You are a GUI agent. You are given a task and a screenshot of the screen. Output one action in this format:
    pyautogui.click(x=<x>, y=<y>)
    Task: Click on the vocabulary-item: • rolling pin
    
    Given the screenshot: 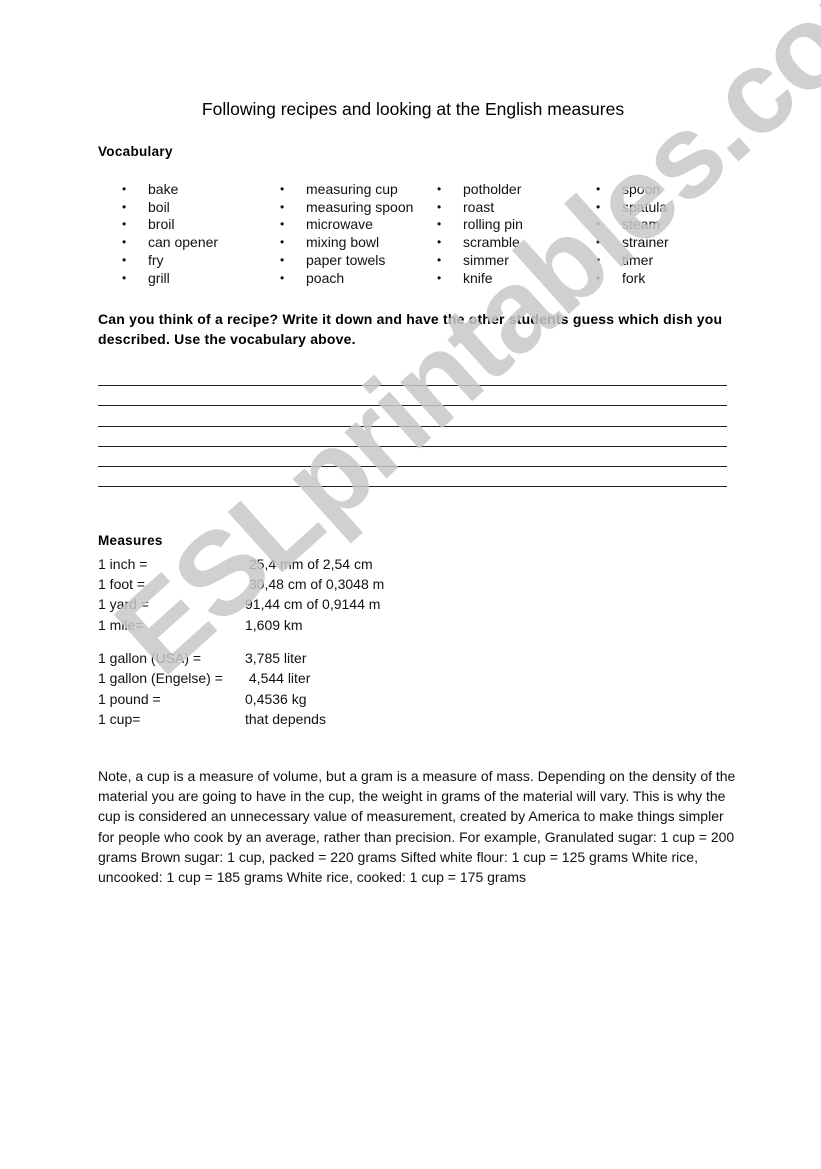 What is the action you would take?
    pyautogui.click(x=514, y=225)
    